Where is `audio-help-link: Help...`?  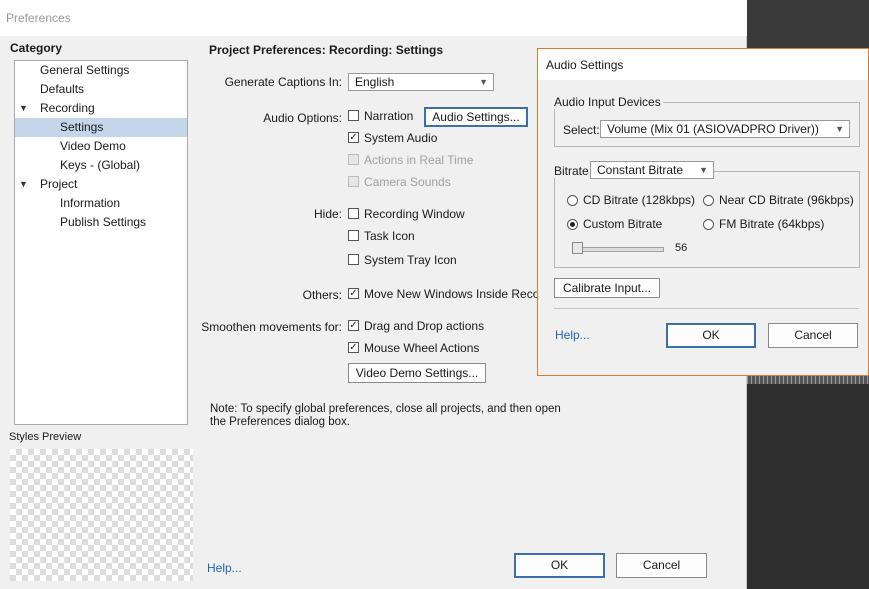 audio-help-link: Help... is located at coordinates (572, 335).